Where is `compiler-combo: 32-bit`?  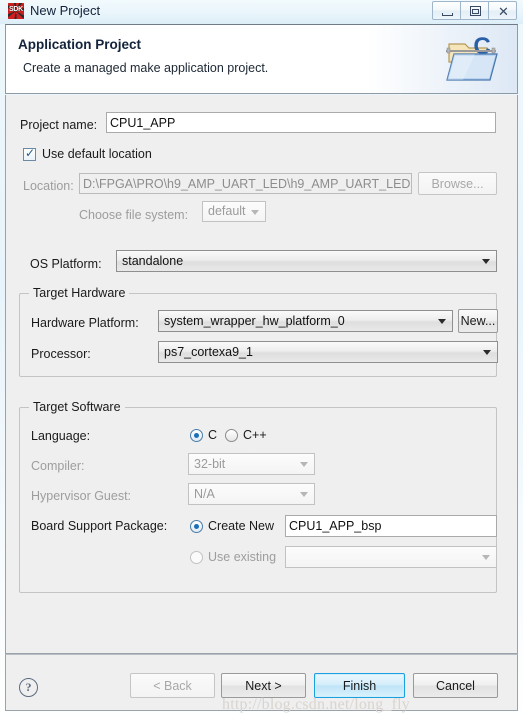
compiler-combo: 32-bit is located at coordinates (251, 464).